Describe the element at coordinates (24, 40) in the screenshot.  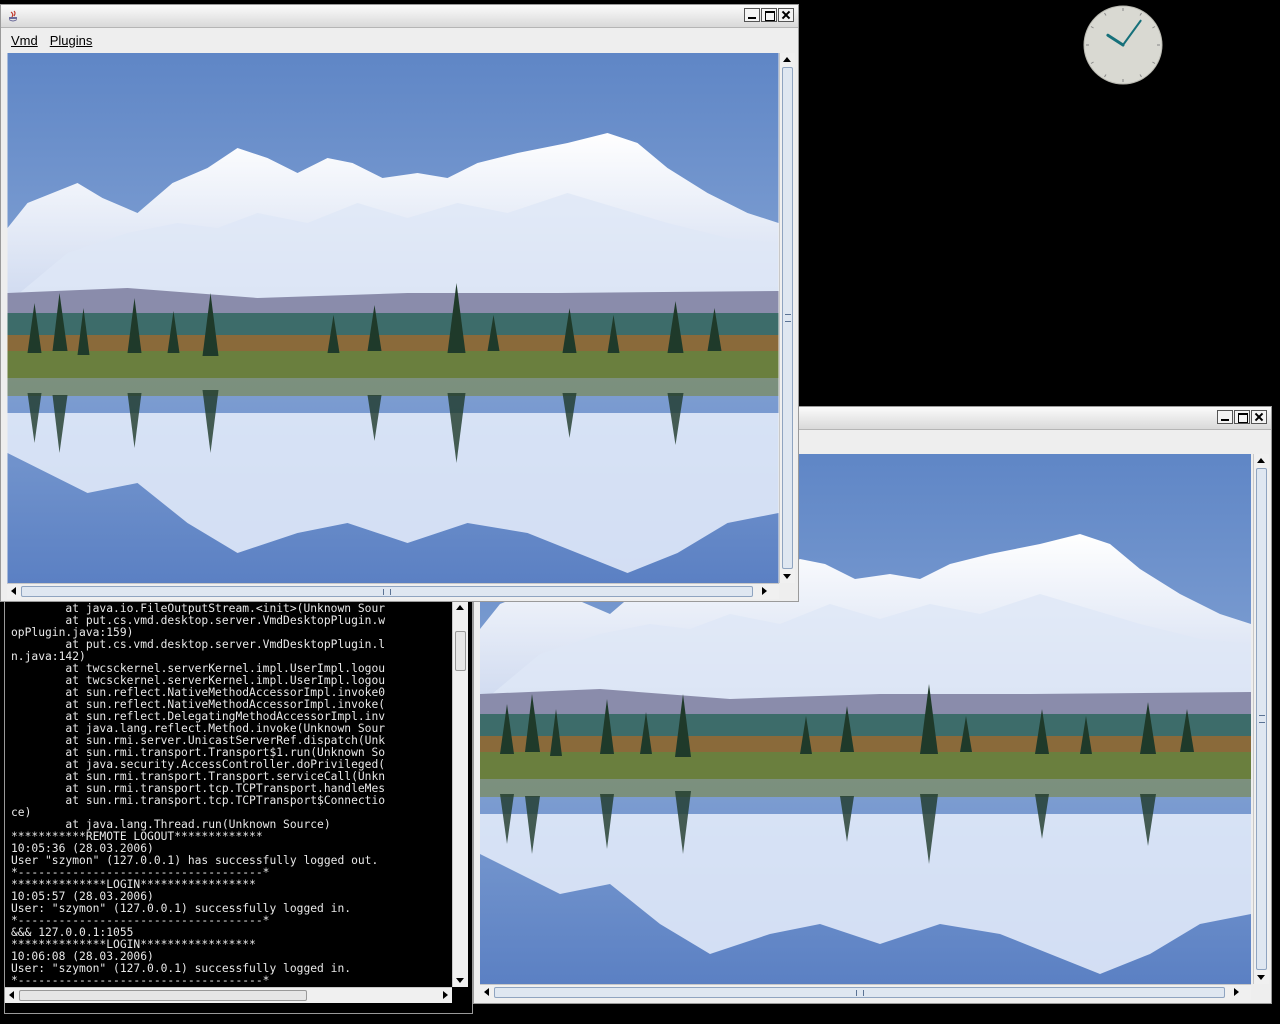
I see `menu-vmd: Vmd` at that location.